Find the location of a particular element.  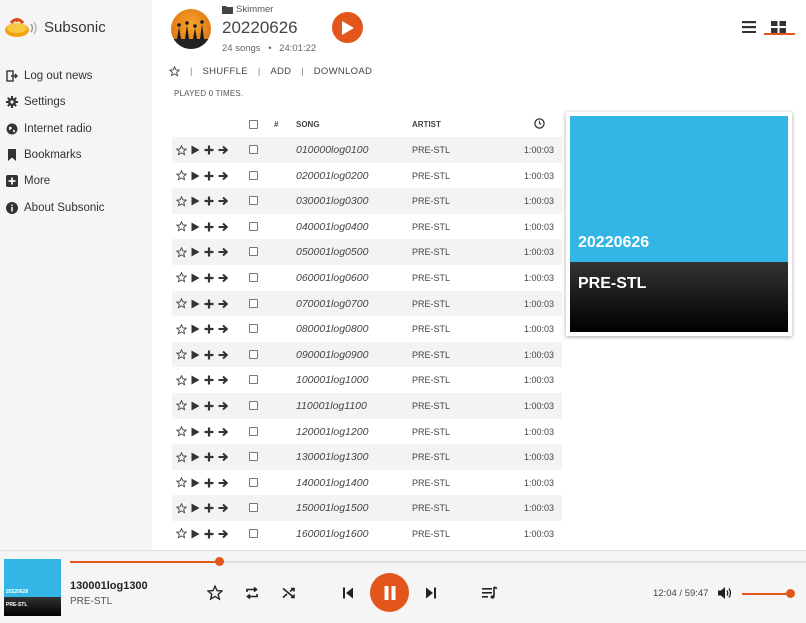

grid-view-button is located at coordinates (778, 29).